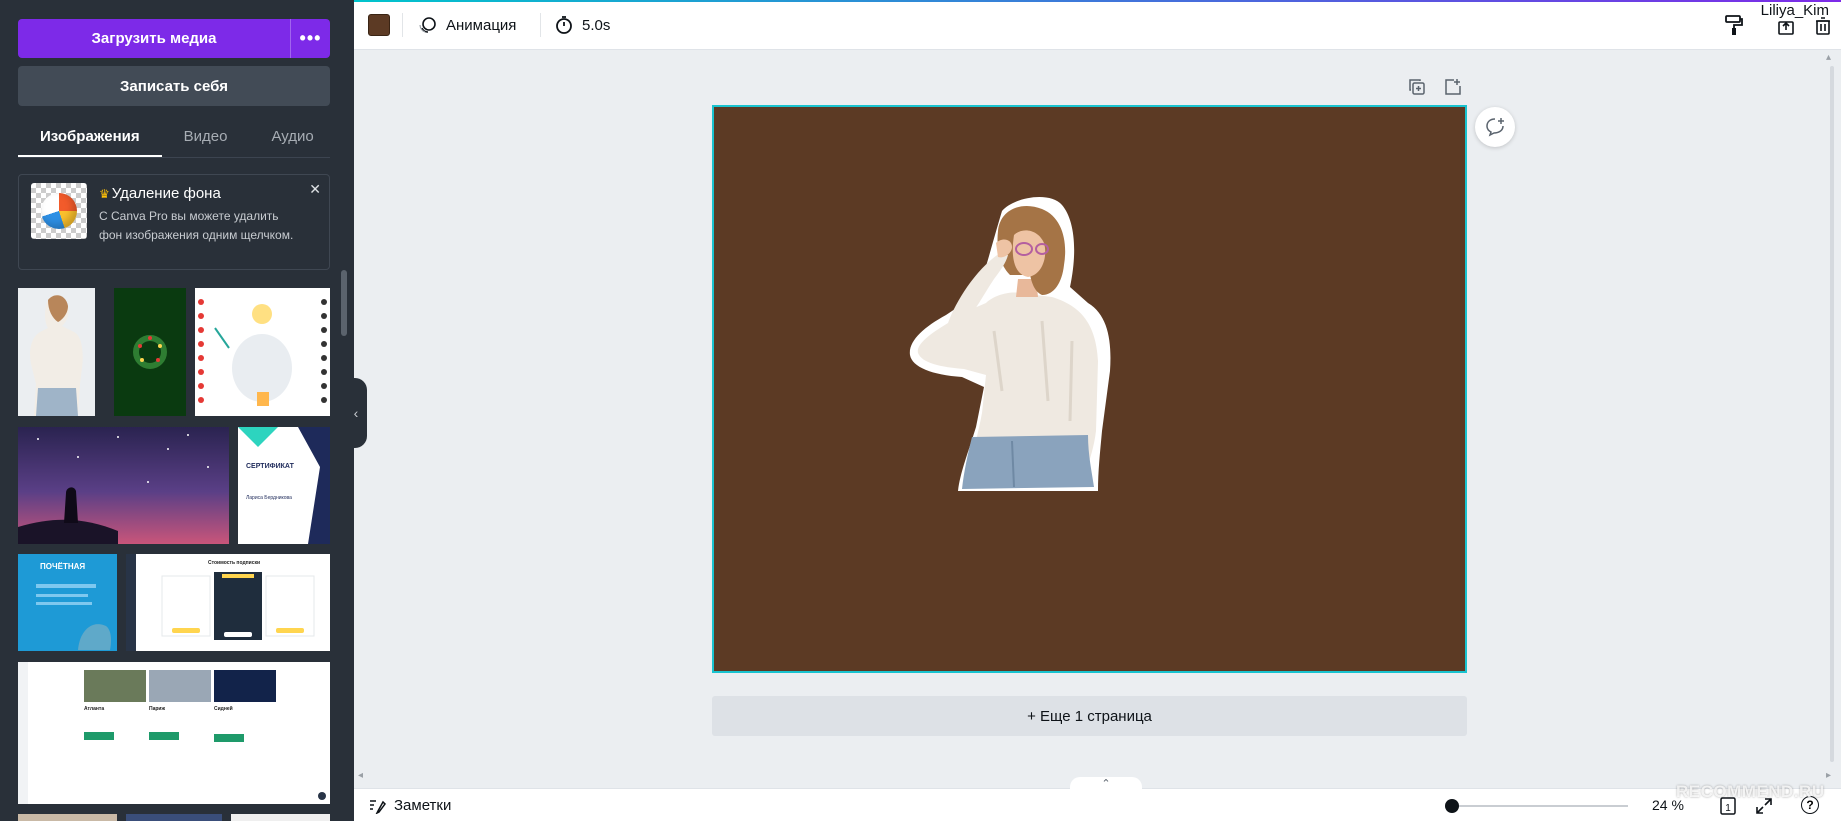  Describe the element at coordinates (1097, 25) in the screenshot. I see `top-toolbar: Анимация 5.0s Liliya_Kim` at that location.